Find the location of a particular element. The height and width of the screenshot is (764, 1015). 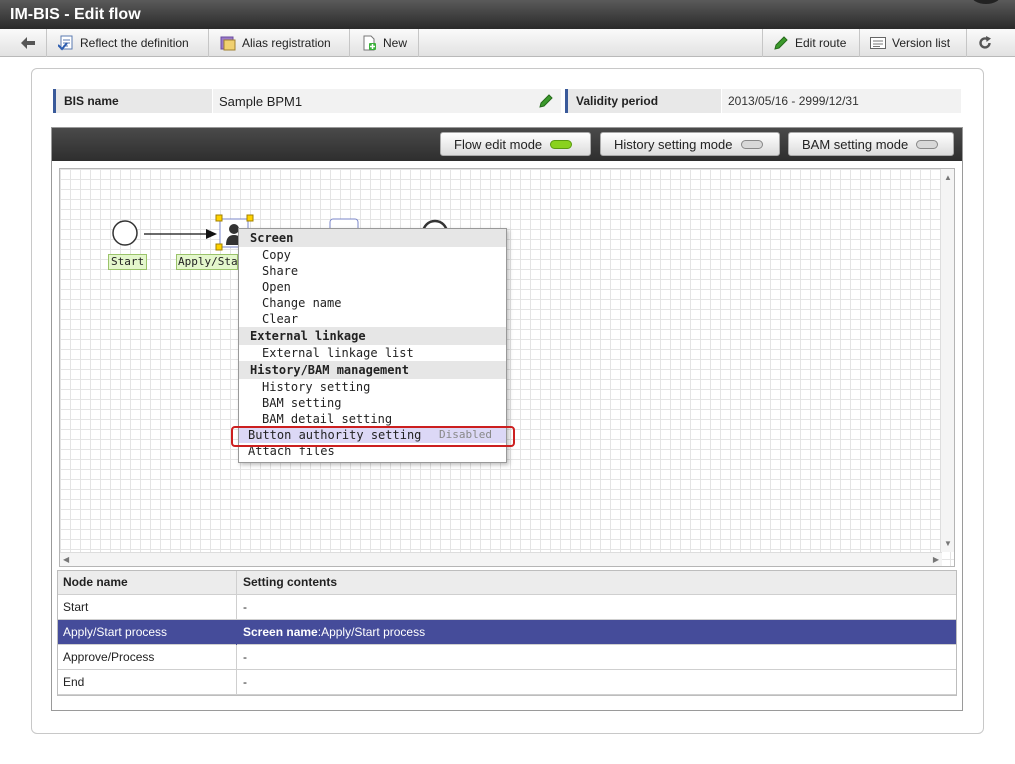

alias-registration-label: Alias registration is located at coordinates (286, 43).